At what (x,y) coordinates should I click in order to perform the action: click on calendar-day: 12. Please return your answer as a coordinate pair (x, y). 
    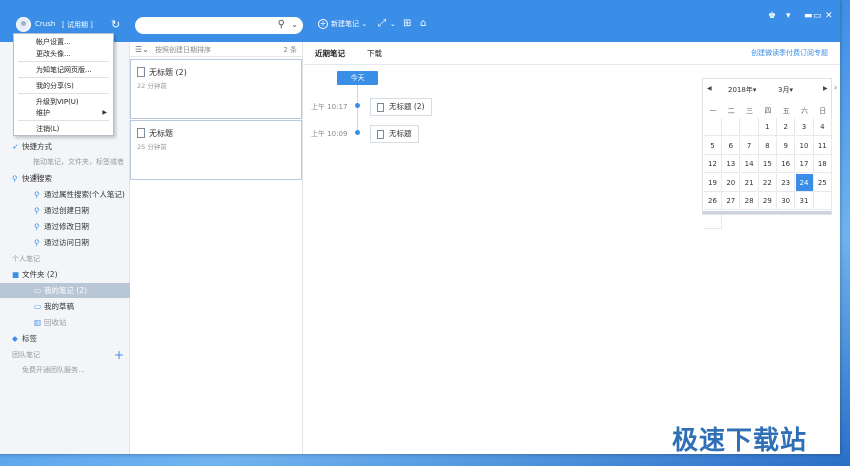
    Looking at the image, I should click on (713, 164).